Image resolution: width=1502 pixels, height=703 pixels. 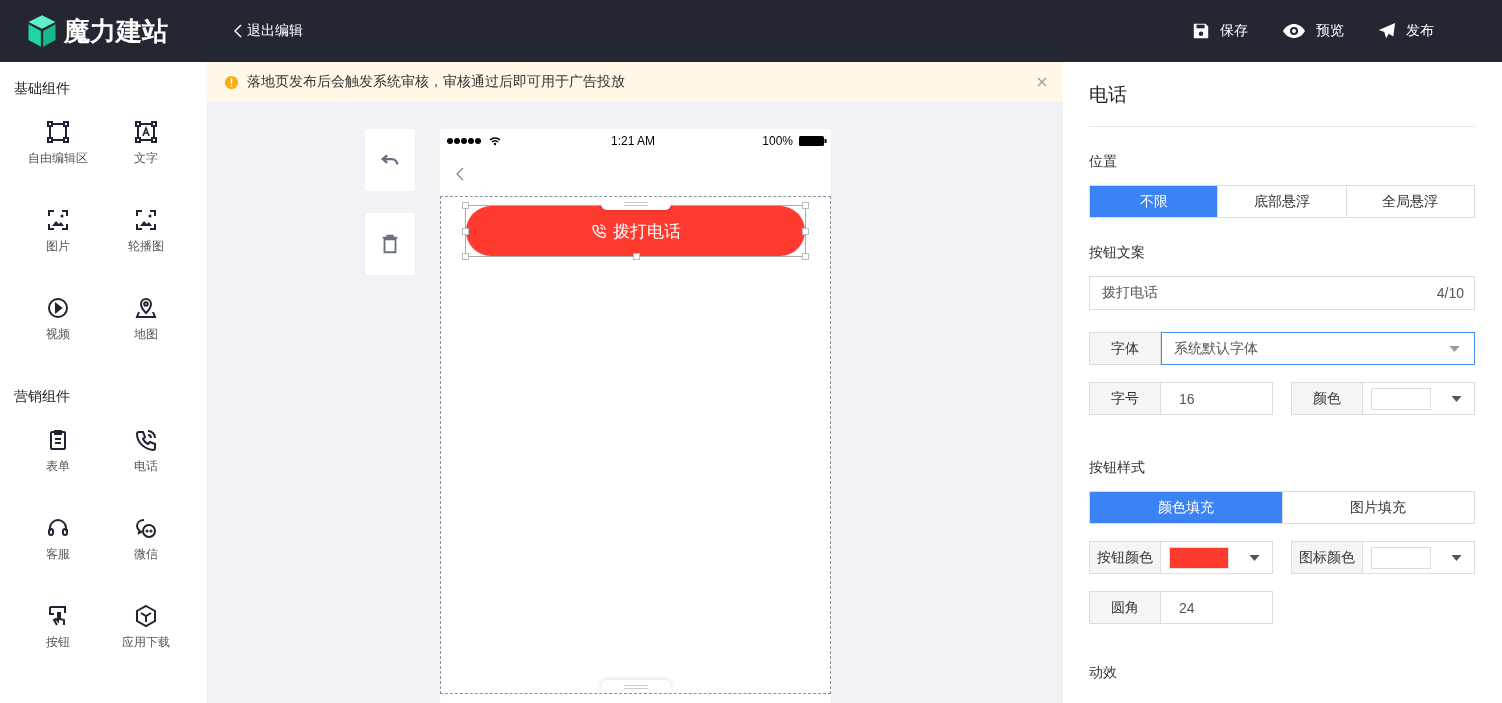 I want to click on exit-edit-link: 退出编辑, so click(x=268, y=31).